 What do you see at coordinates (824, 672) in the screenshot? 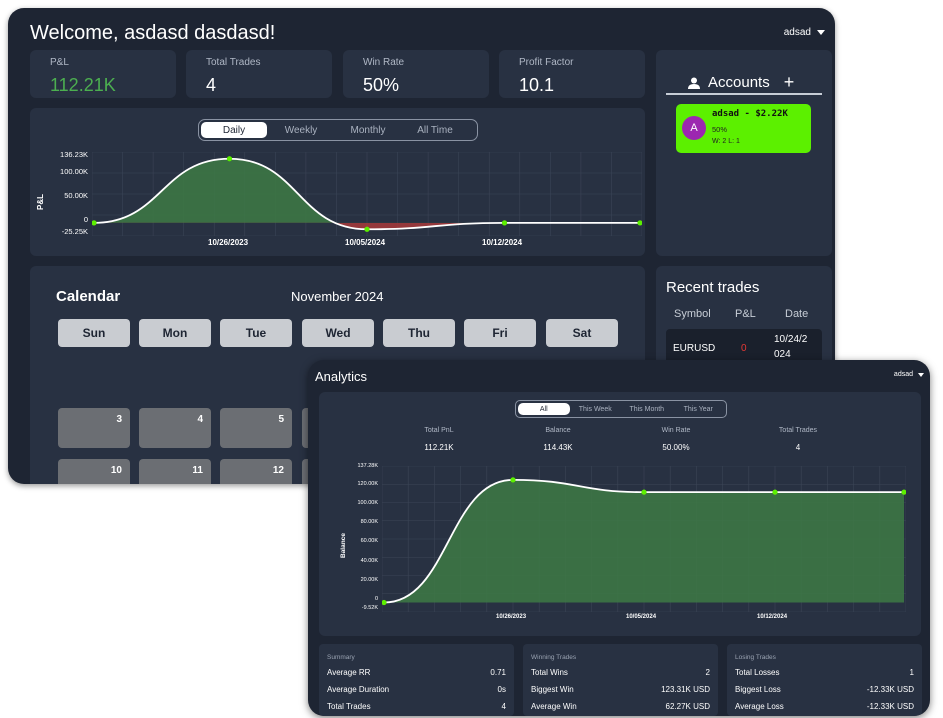
I see `stat-row: Total Losses 1` at bounding box center [824, 672].